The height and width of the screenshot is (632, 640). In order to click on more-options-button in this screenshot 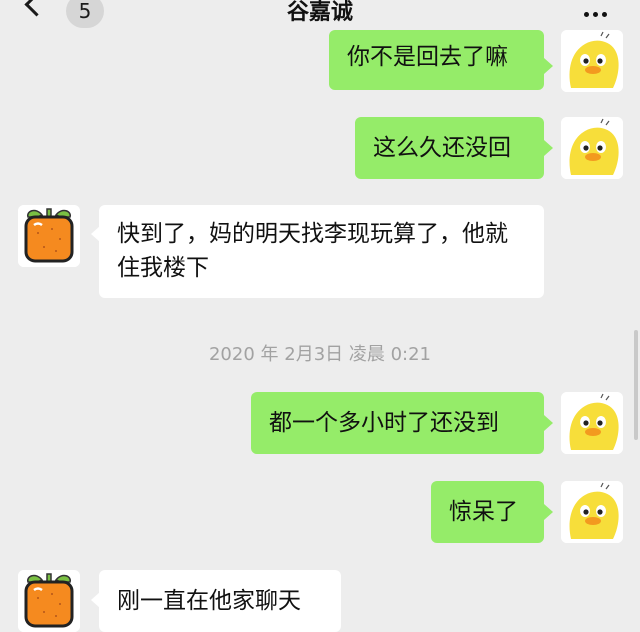, I will do `click(600, 10)`.